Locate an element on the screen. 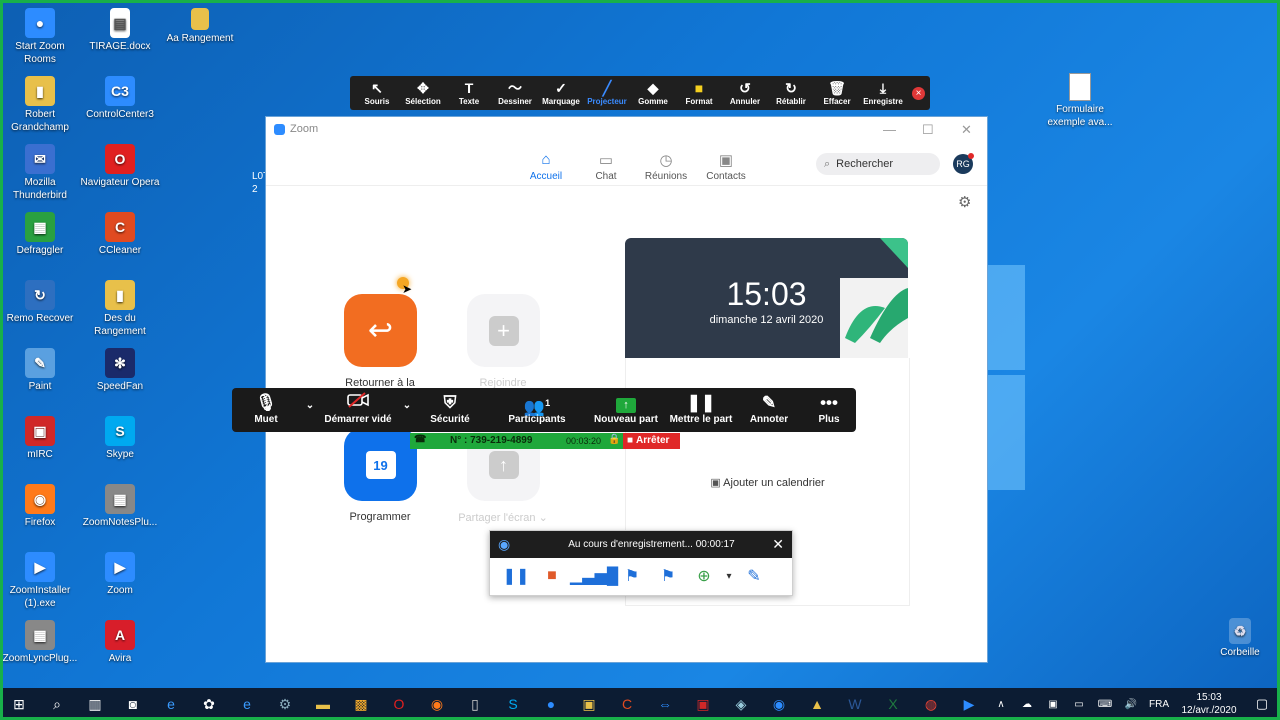 The width and height of the screenshot is (1280, 720). tool-effacer: 🗑 Effacer is located at coordinates (837, 93).